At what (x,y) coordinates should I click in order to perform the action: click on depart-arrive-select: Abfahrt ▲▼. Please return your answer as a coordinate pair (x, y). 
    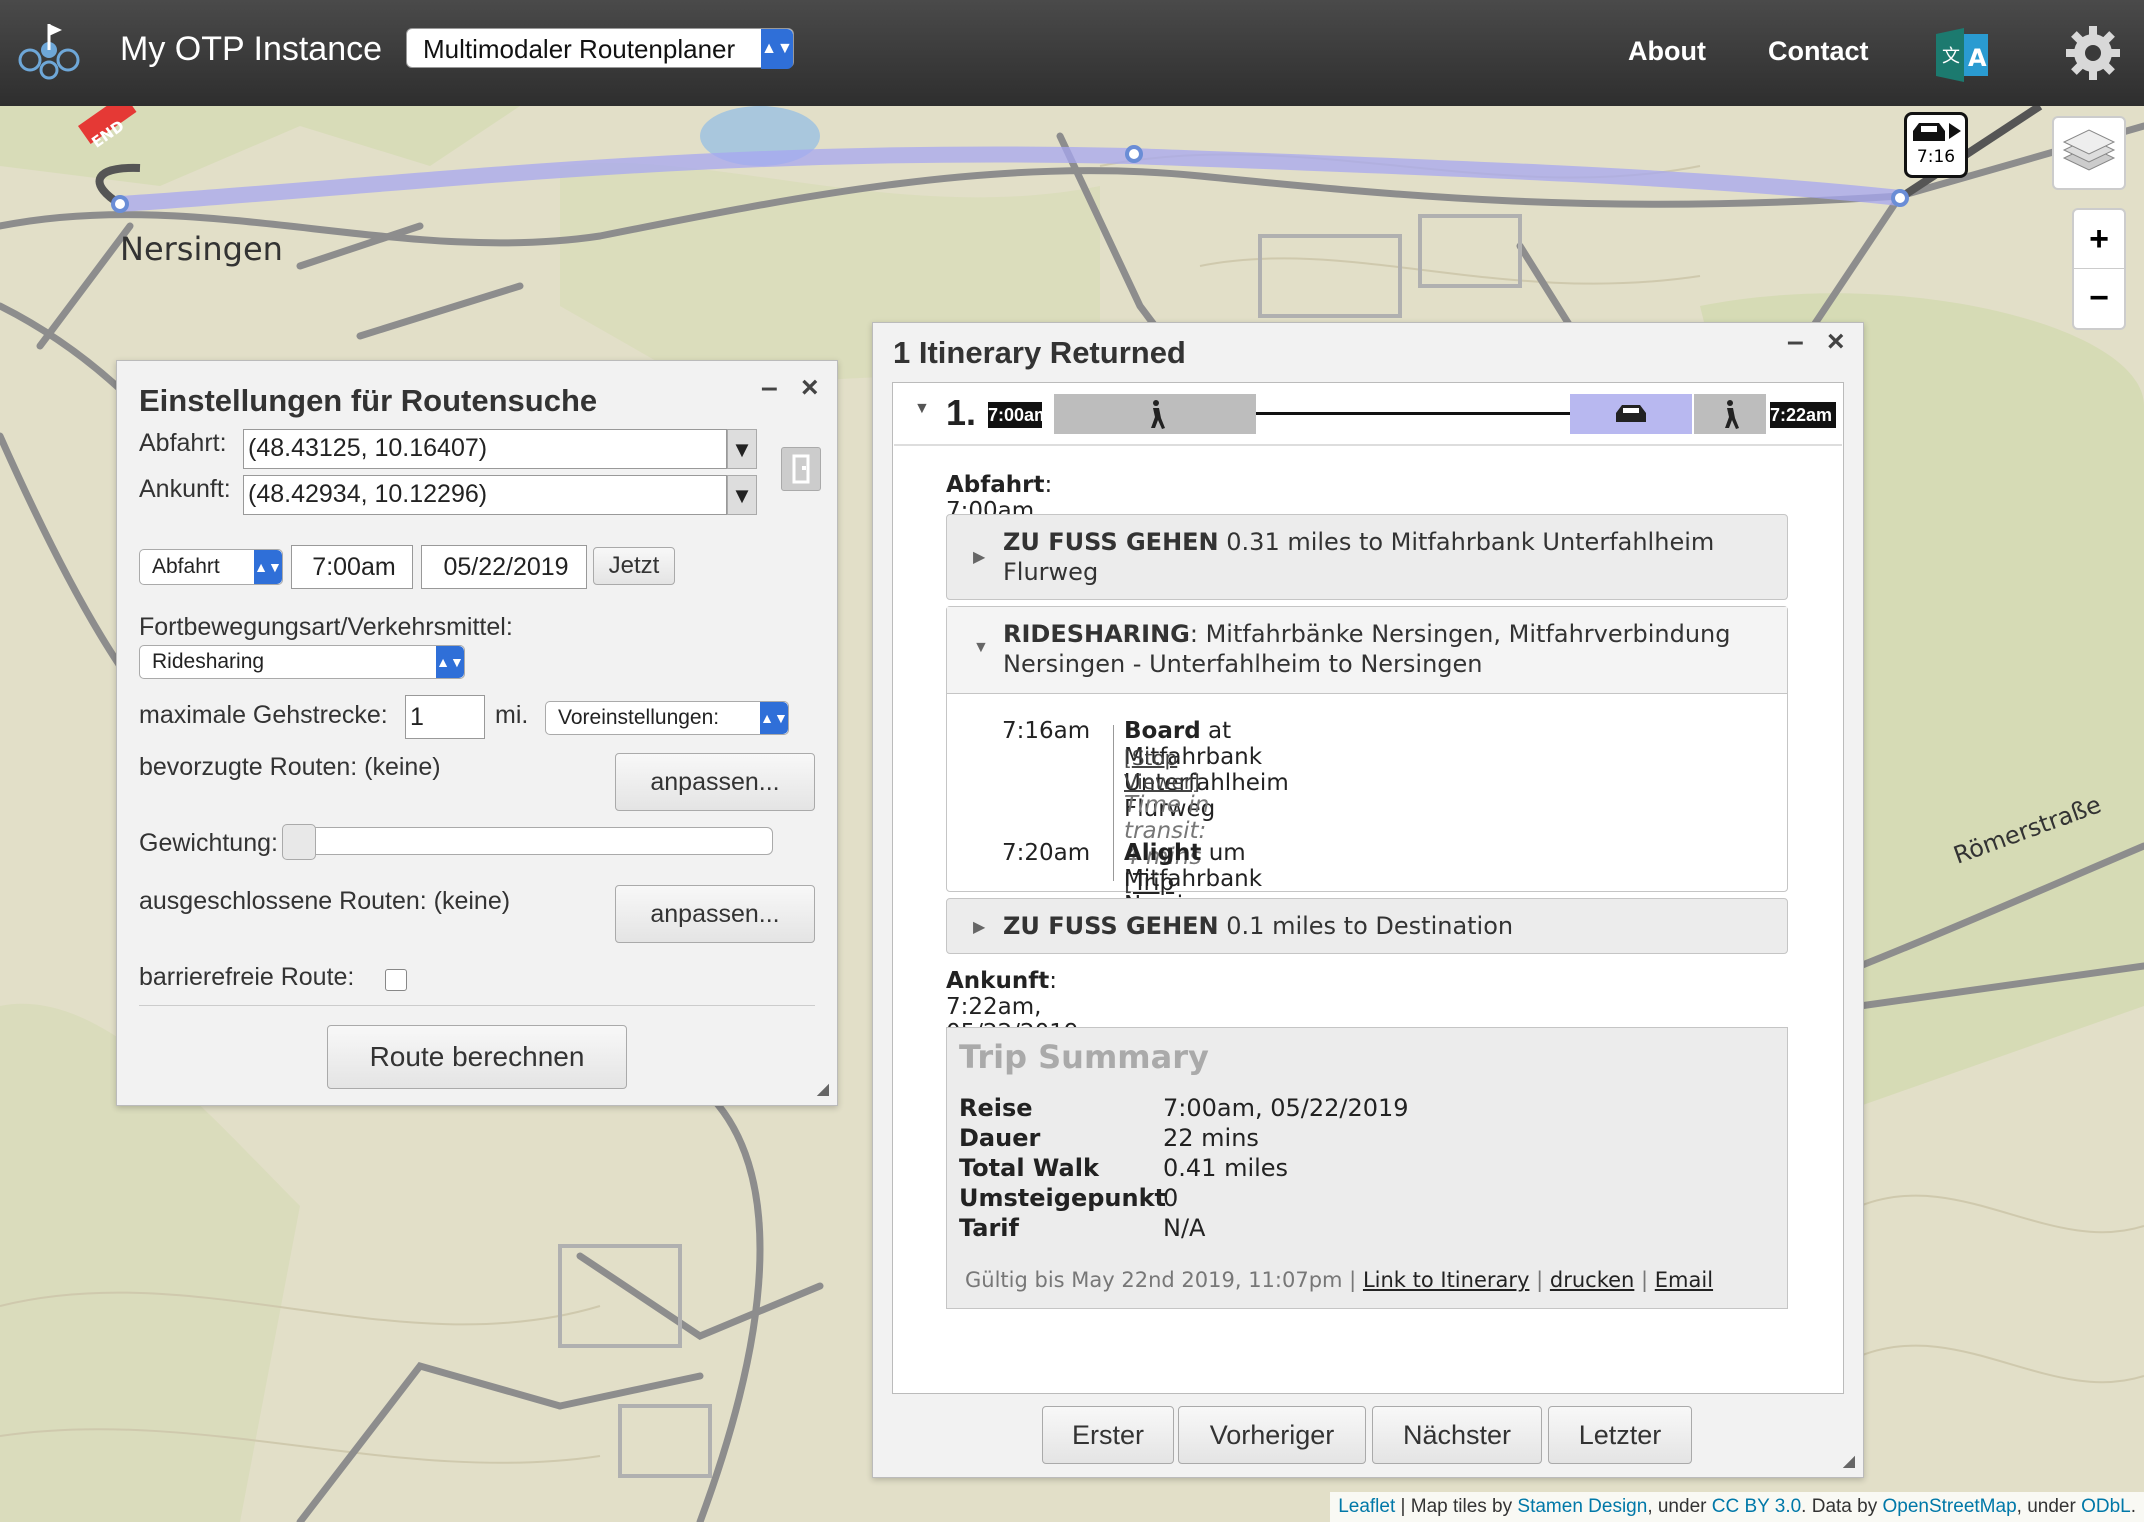
    Looking at the image, I should click on (211, 567).